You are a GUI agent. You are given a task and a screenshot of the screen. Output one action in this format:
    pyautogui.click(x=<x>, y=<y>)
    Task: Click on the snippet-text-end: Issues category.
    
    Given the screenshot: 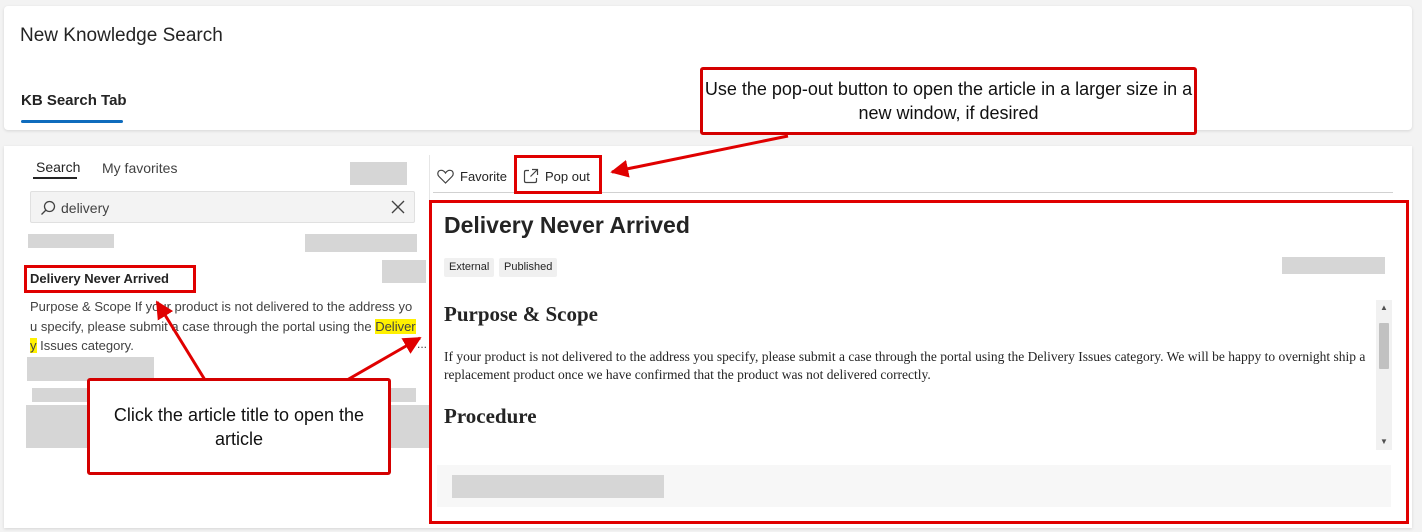 What is the action you would take?
    pyautogui.click(x=85, y=345)
    